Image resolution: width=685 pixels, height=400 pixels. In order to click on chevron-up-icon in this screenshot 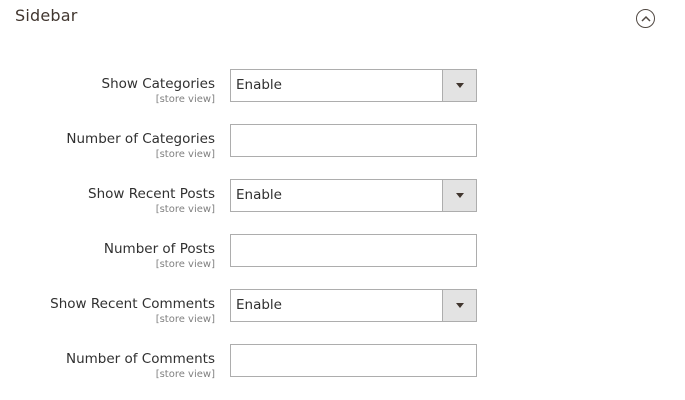, I will do `click(645, 18)`.